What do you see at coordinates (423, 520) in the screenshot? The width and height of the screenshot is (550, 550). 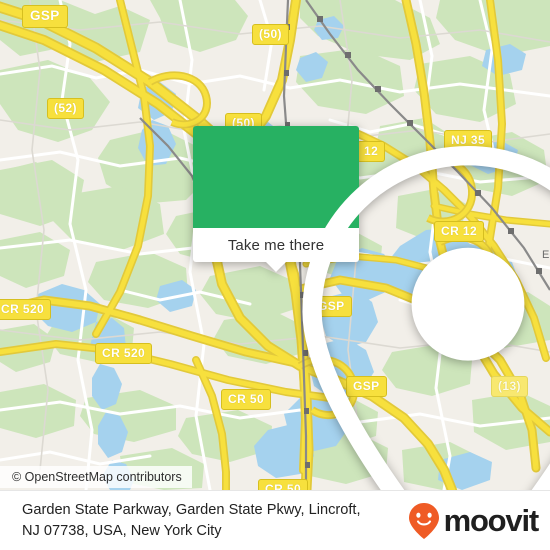 I see `moovit-smiley-pin-icon` at bounding box center [423, 520].